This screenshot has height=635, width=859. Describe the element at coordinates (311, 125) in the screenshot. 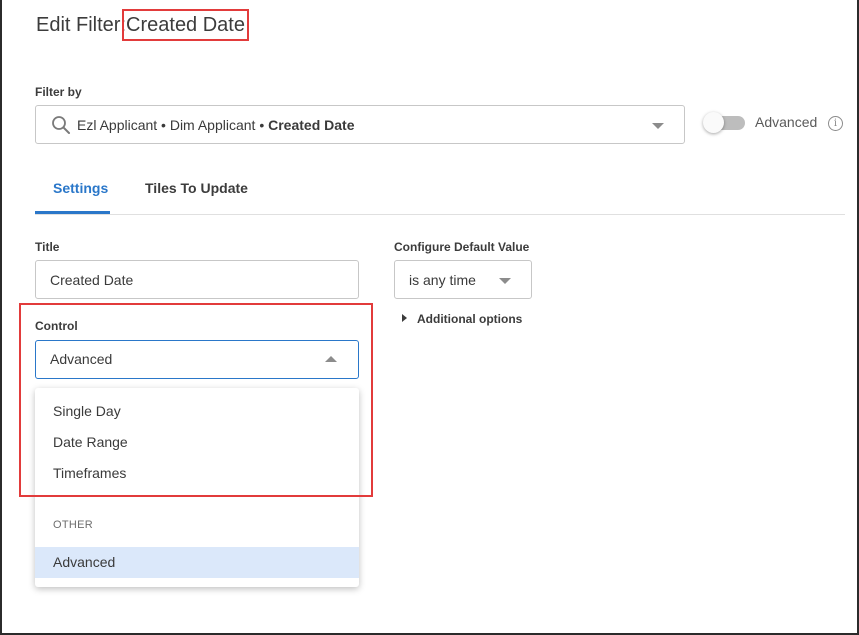

I see `filter-by-field: Created Date` at that location.